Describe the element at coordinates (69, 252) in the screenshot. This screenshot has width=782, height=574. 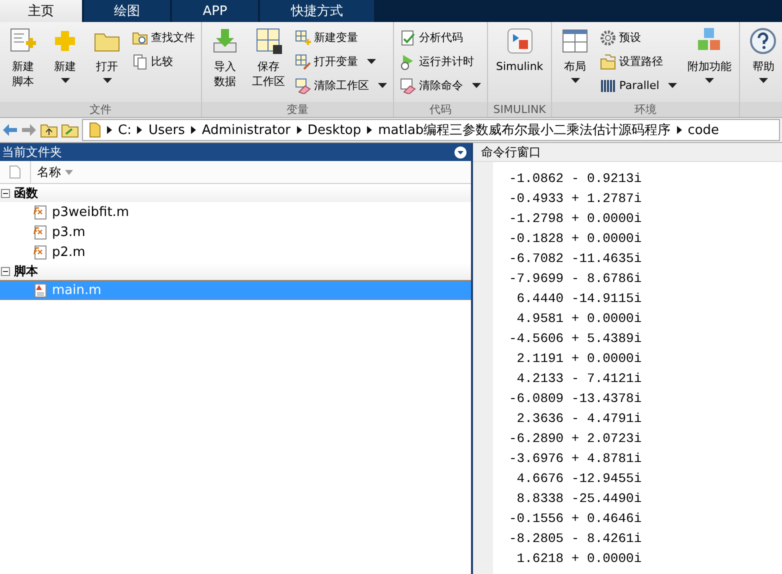
I see `file-name: p2.m` at that location.